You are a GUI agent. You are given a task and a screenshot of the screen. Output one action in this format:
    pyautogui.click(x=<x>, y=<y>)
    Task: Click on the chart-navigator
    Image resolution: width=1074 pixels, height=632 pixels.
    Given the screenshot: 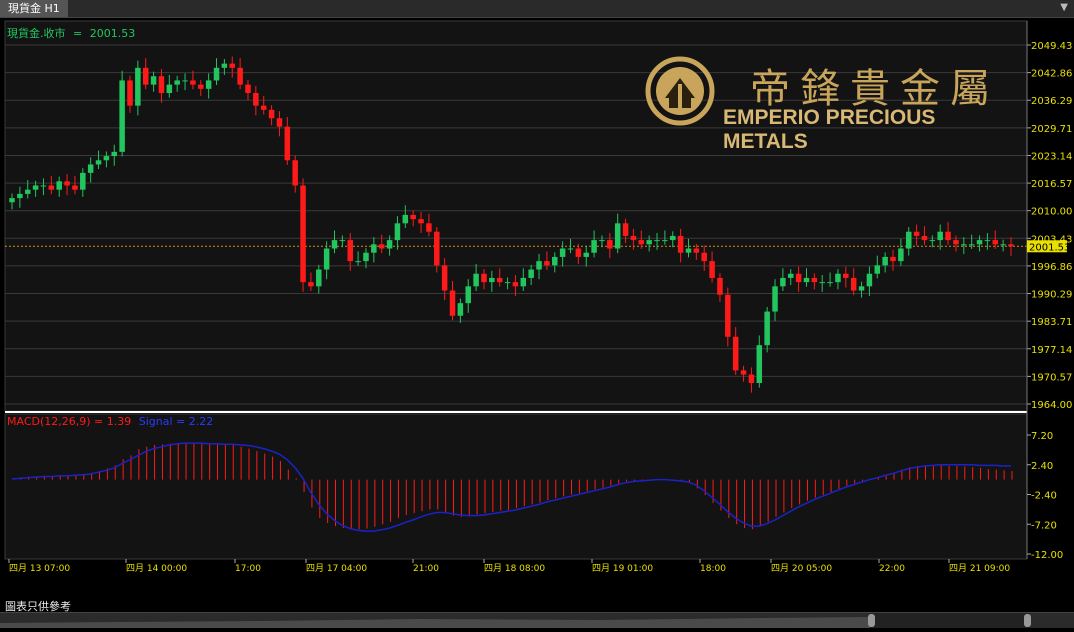 What is the action you would take?
    pyautogui.click(x=537, y=620)
    